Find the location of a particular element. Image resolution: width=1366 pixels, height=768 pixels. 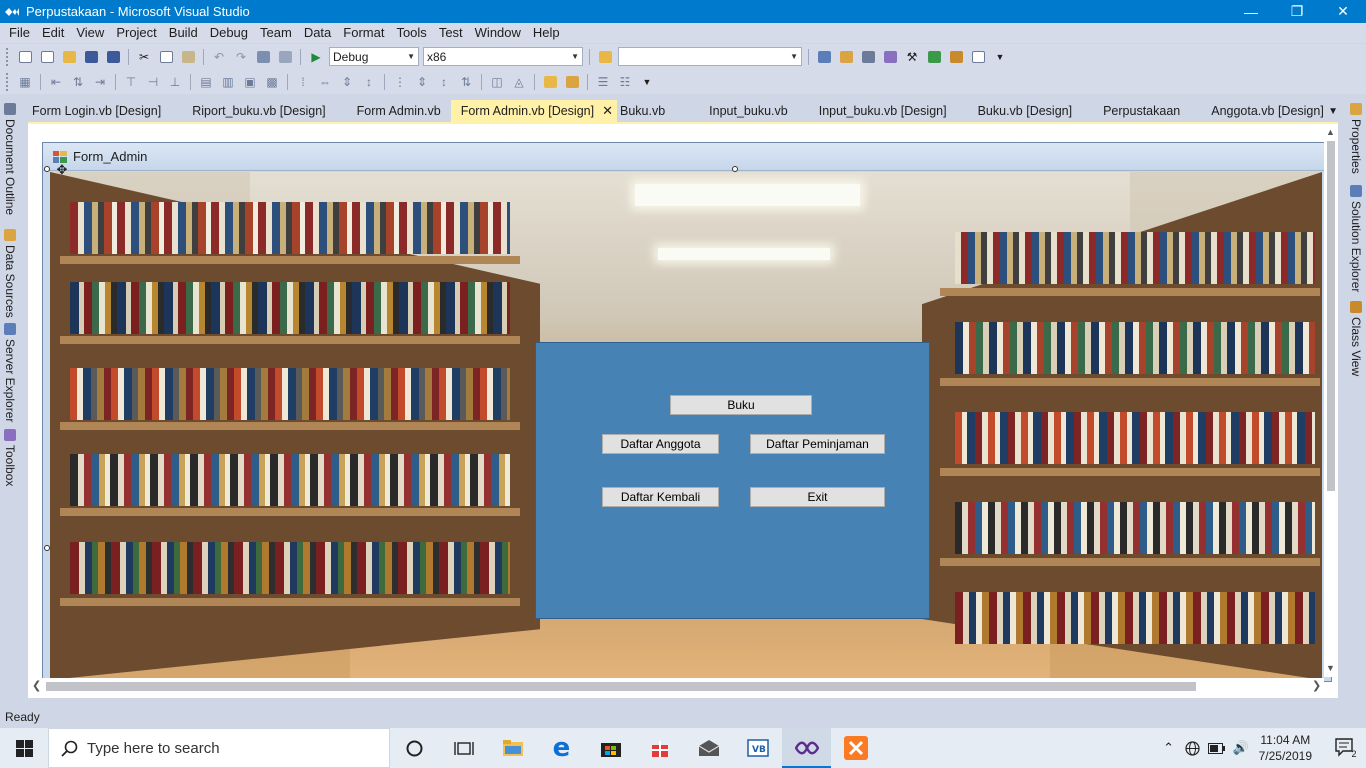

new-project-icon is located at coordinates (25, 57).